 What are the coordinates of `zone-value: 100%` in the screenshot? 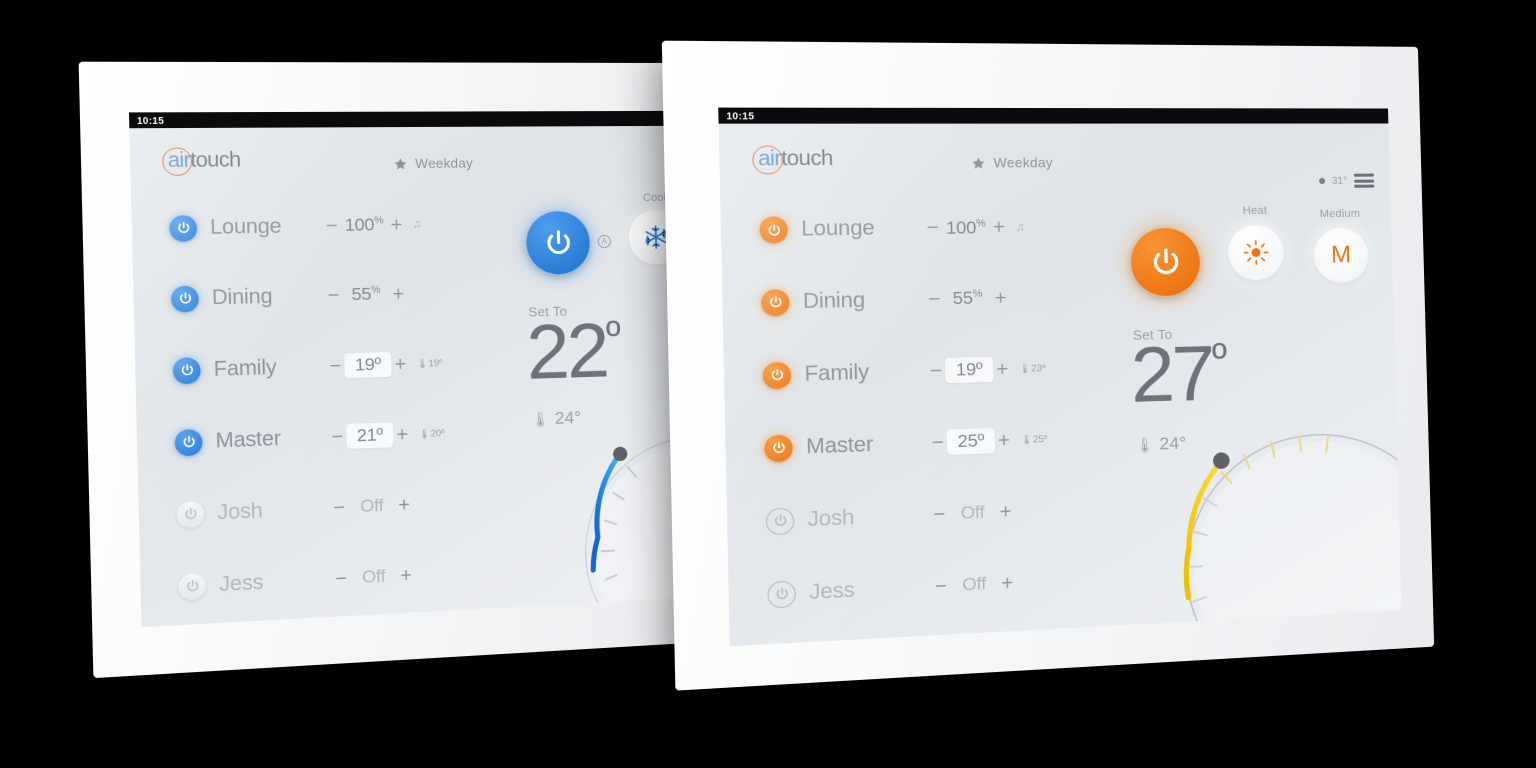 It's located at (364, 224).